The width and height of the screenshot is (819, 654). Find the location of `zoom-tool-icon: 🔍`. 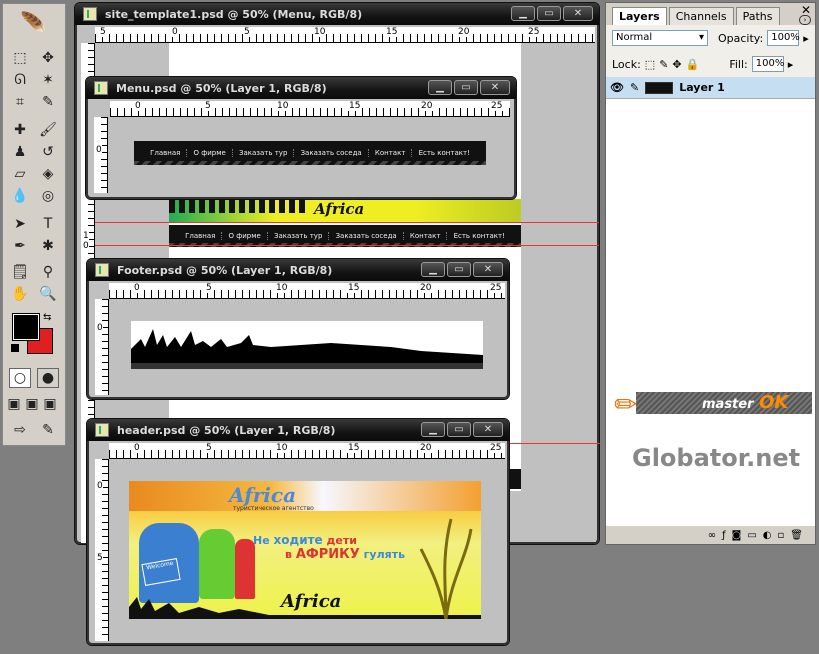

zoom-tool-icon: 🔍 is located at coordinates (48, 294).